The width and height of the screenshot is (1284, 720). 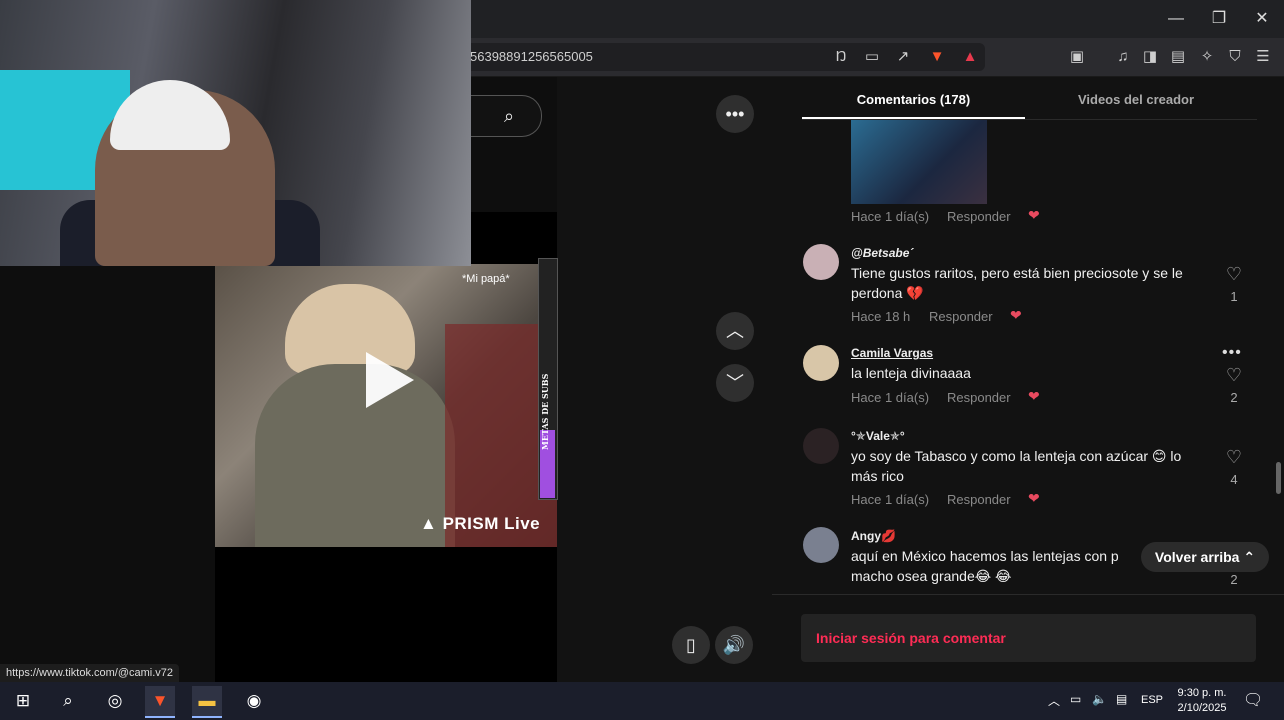 What do you see at coordinates (1234, 479) in the screenshot?
I see `like-count: 4` at bounding box center [1234, 479].